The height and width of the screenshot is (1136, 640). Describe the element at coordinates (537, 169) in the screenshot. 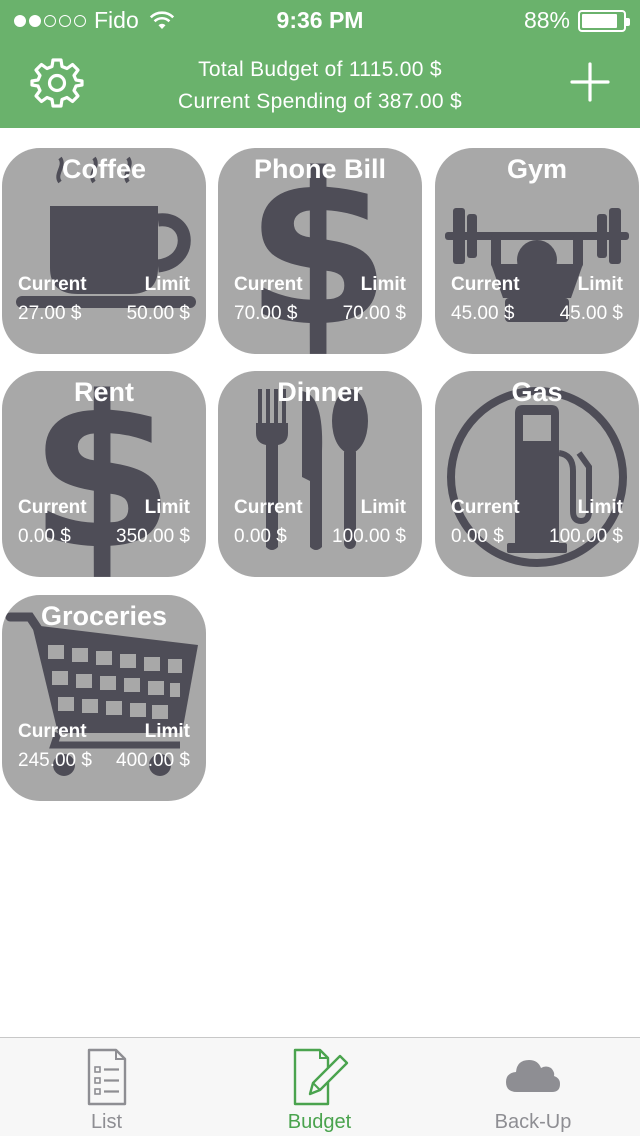

I see `category-name: Gym` at that location.